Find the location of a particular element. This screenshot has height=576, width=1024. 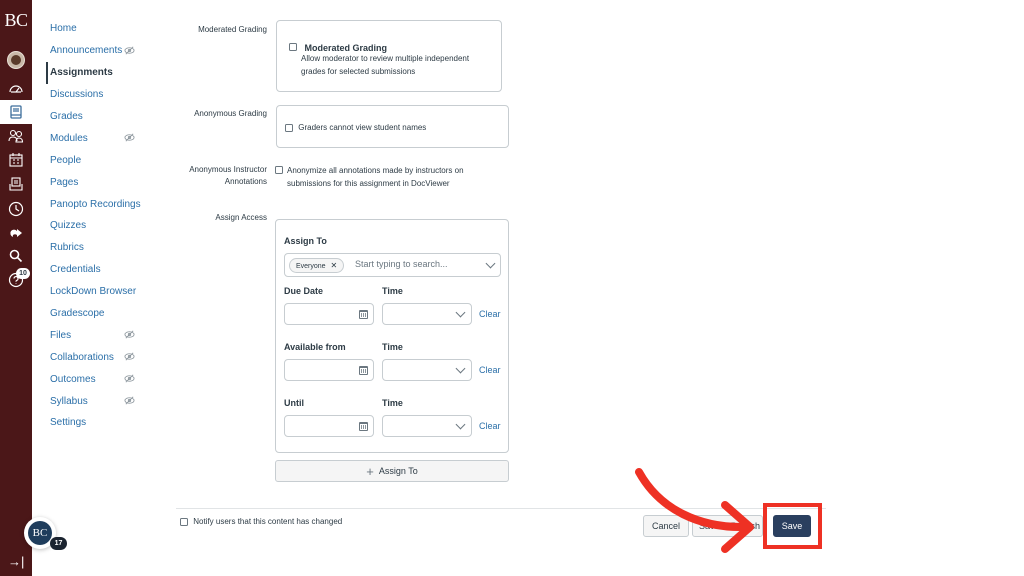

clock-icon is located at coordinates (16, 209).